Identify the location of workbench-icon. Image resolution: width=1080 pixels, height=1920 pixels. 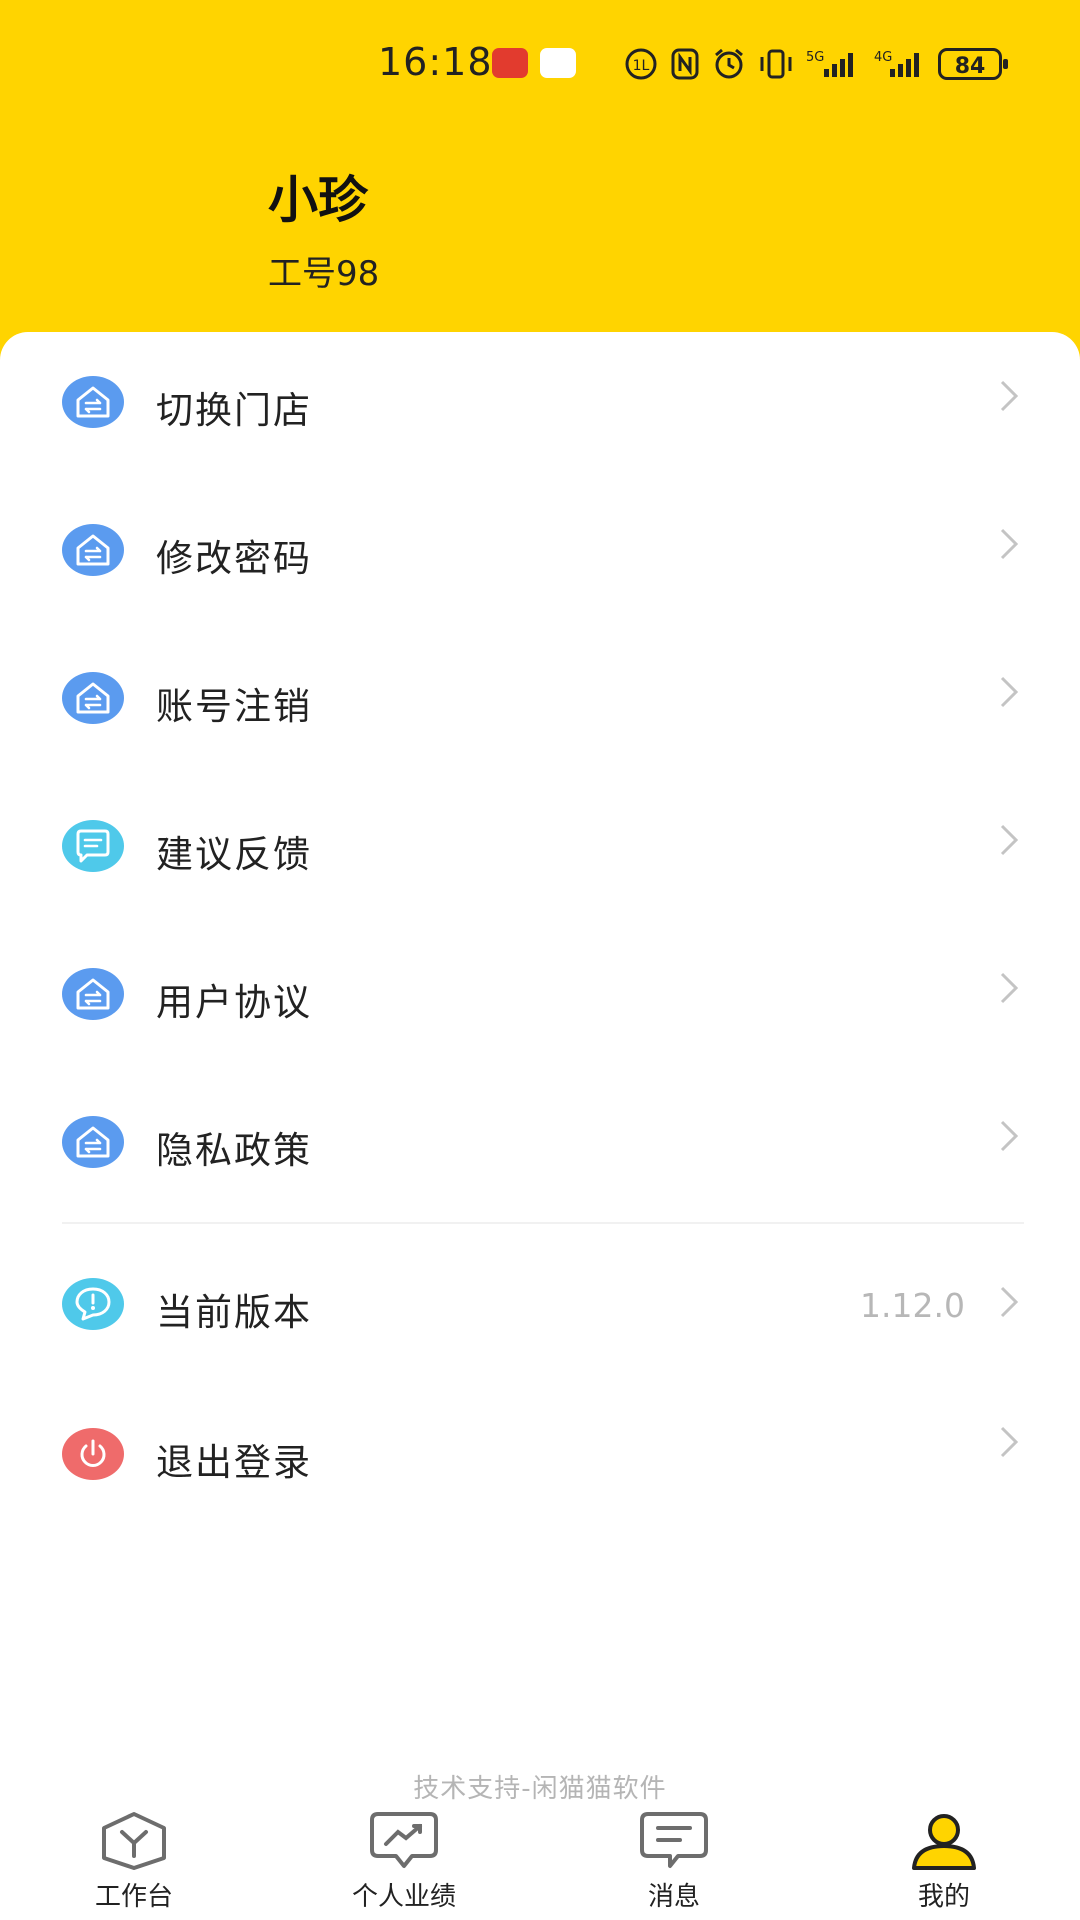
(134, 1841).